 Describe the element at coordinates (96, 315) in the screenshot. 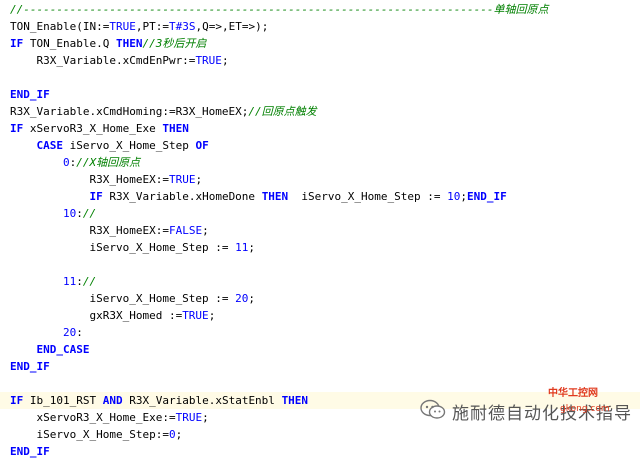

I see `code-token: gxR3X_Homed :=` at that location.